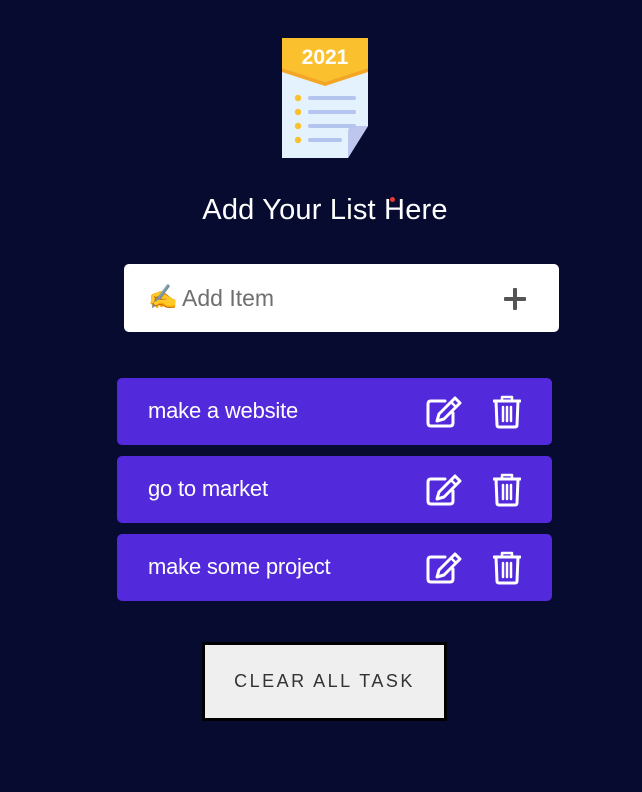  What do you see at coordinates (334, 411) in the screenshot?
I see `task-item: make a website` at bounding box center [334, 411].